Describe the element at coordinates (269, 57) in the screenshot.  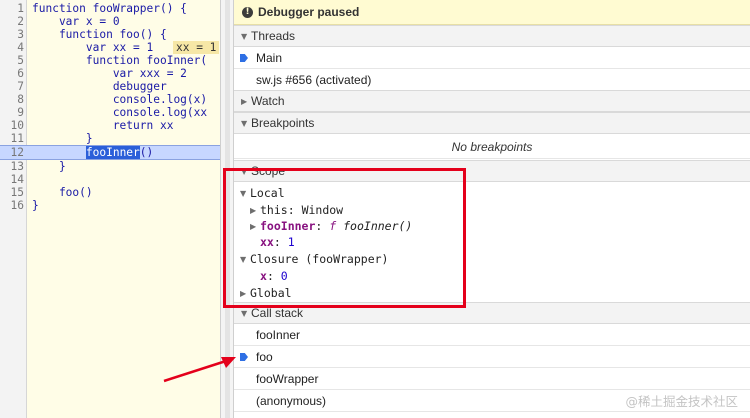
I see `thread-item-label: Main` at that location.